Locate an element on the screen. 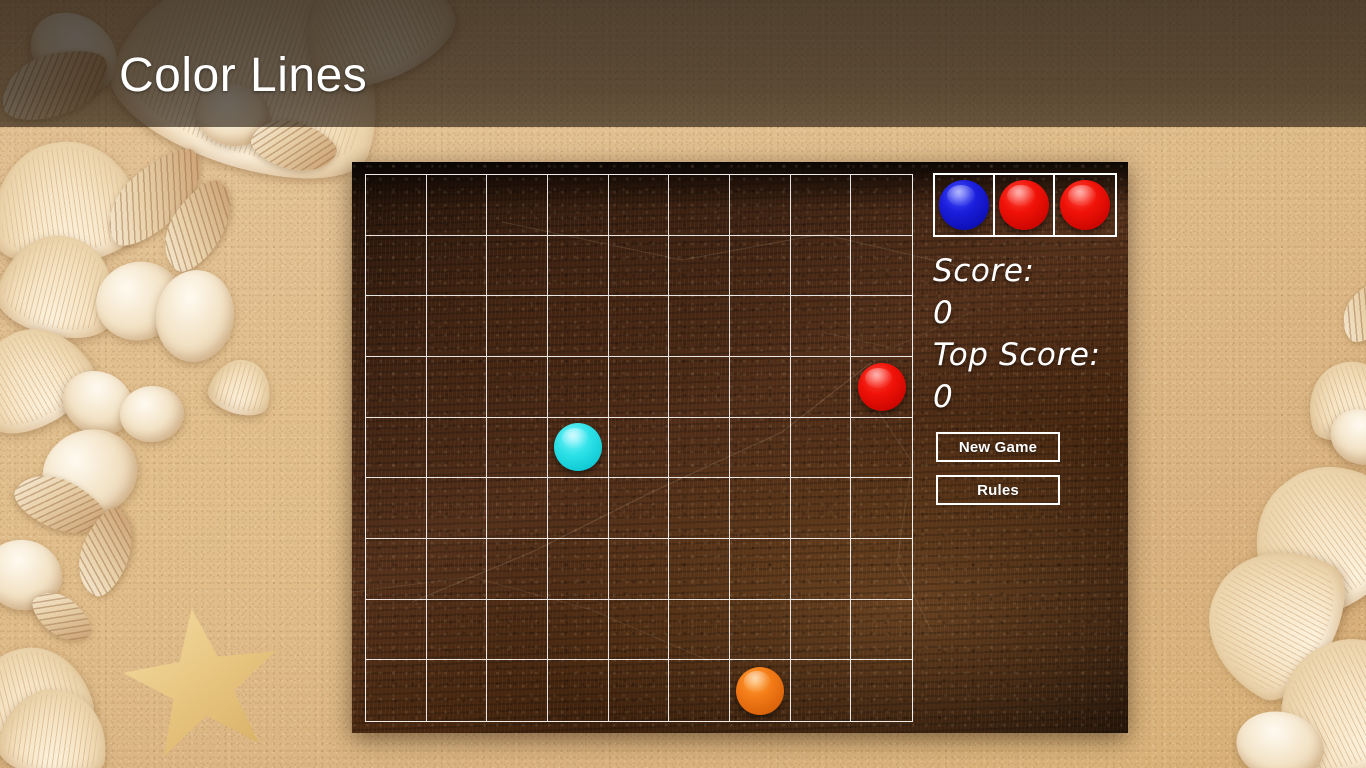 Image resolution: width=1366 pixels, height=768 pixels. new-game-button: New Game is located at coordinates (998, 447).